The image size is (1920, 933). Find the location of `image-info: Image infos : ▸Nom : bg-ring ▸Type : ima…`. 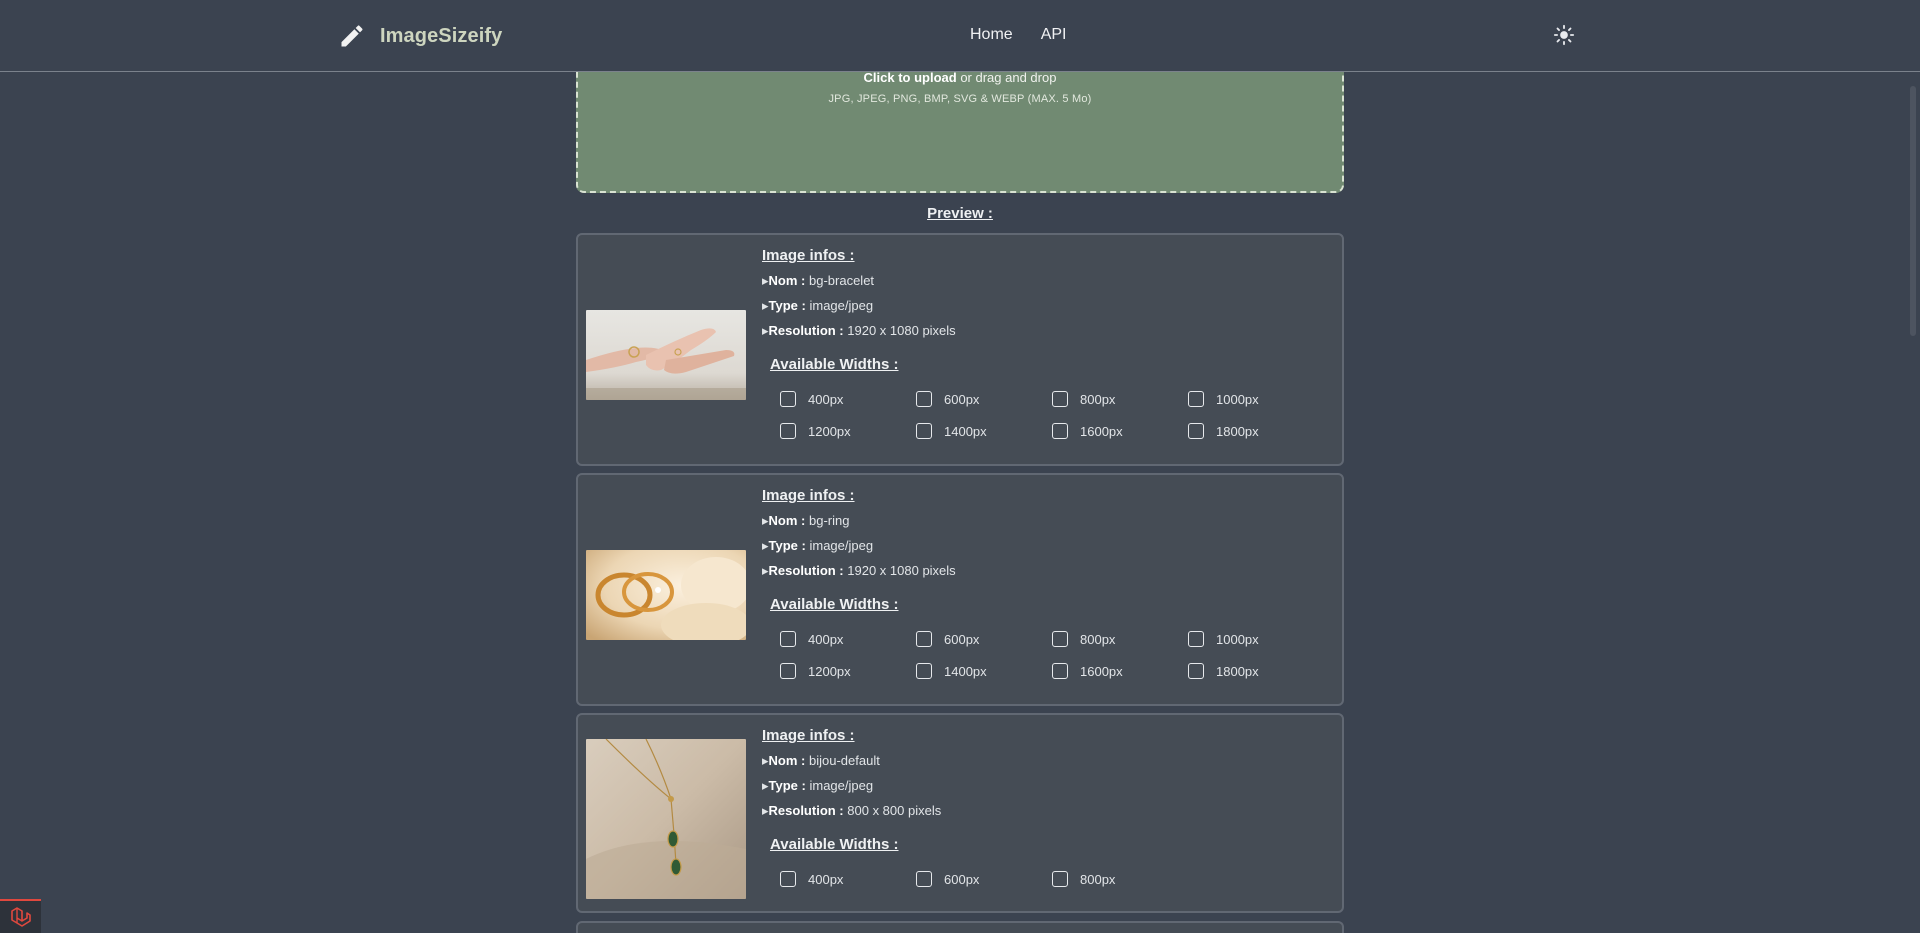

image-info: Image infos : ▸Nom : bg-ring ▸Type : ima… is located at coordinates (859, 533).